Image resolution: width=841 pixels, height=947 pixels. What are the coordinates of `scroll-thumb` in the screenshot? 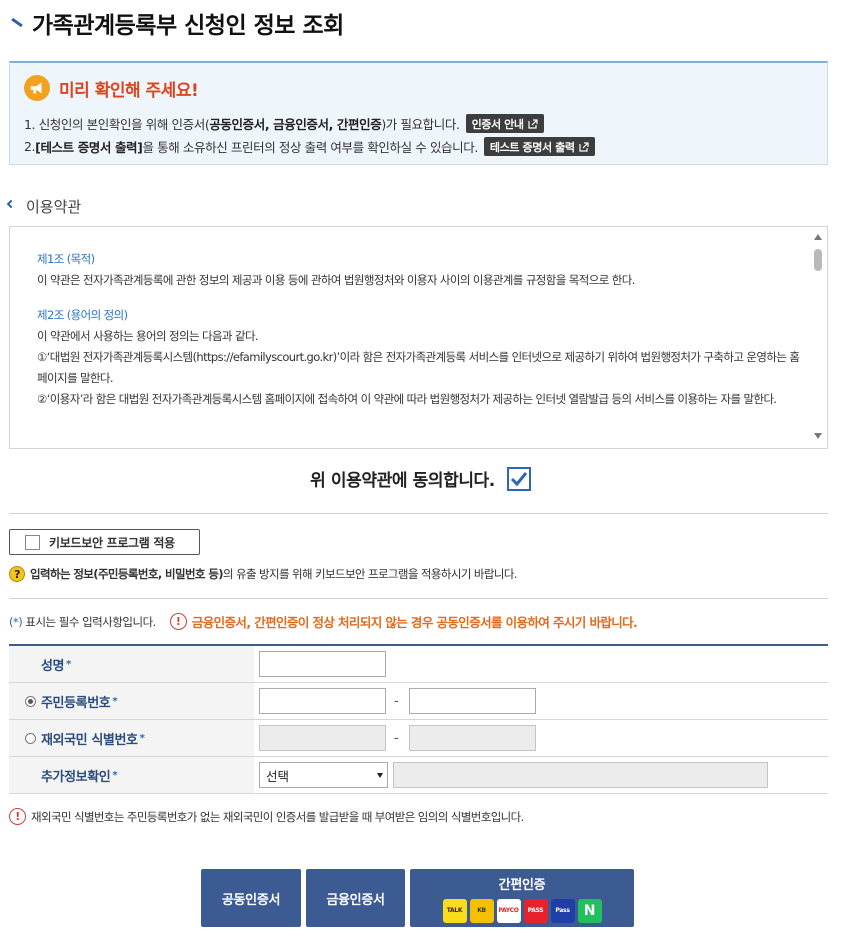 It's located at (818, 260).